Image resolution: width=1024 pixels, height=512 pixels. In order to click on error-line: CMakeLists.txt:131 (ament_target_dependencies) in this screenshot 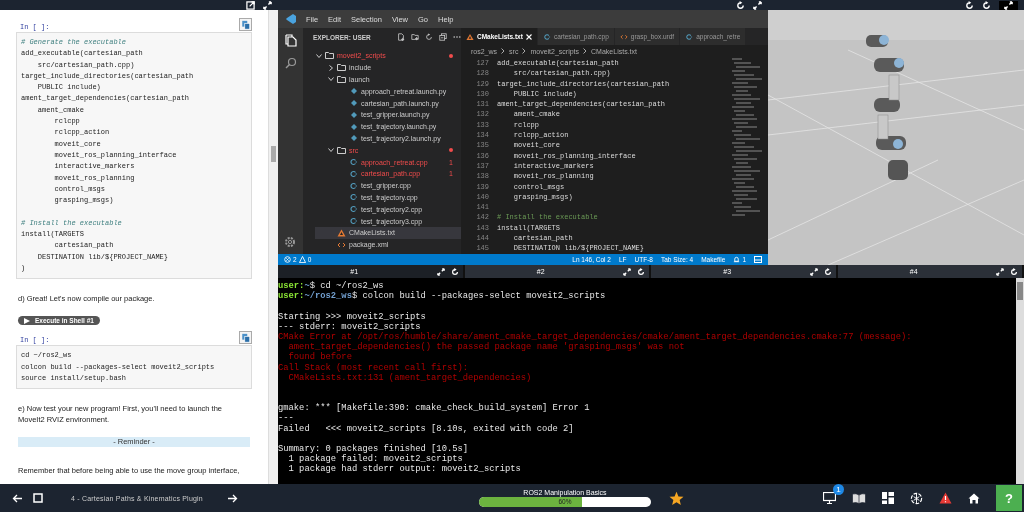, I will do `click(410, 377)`.